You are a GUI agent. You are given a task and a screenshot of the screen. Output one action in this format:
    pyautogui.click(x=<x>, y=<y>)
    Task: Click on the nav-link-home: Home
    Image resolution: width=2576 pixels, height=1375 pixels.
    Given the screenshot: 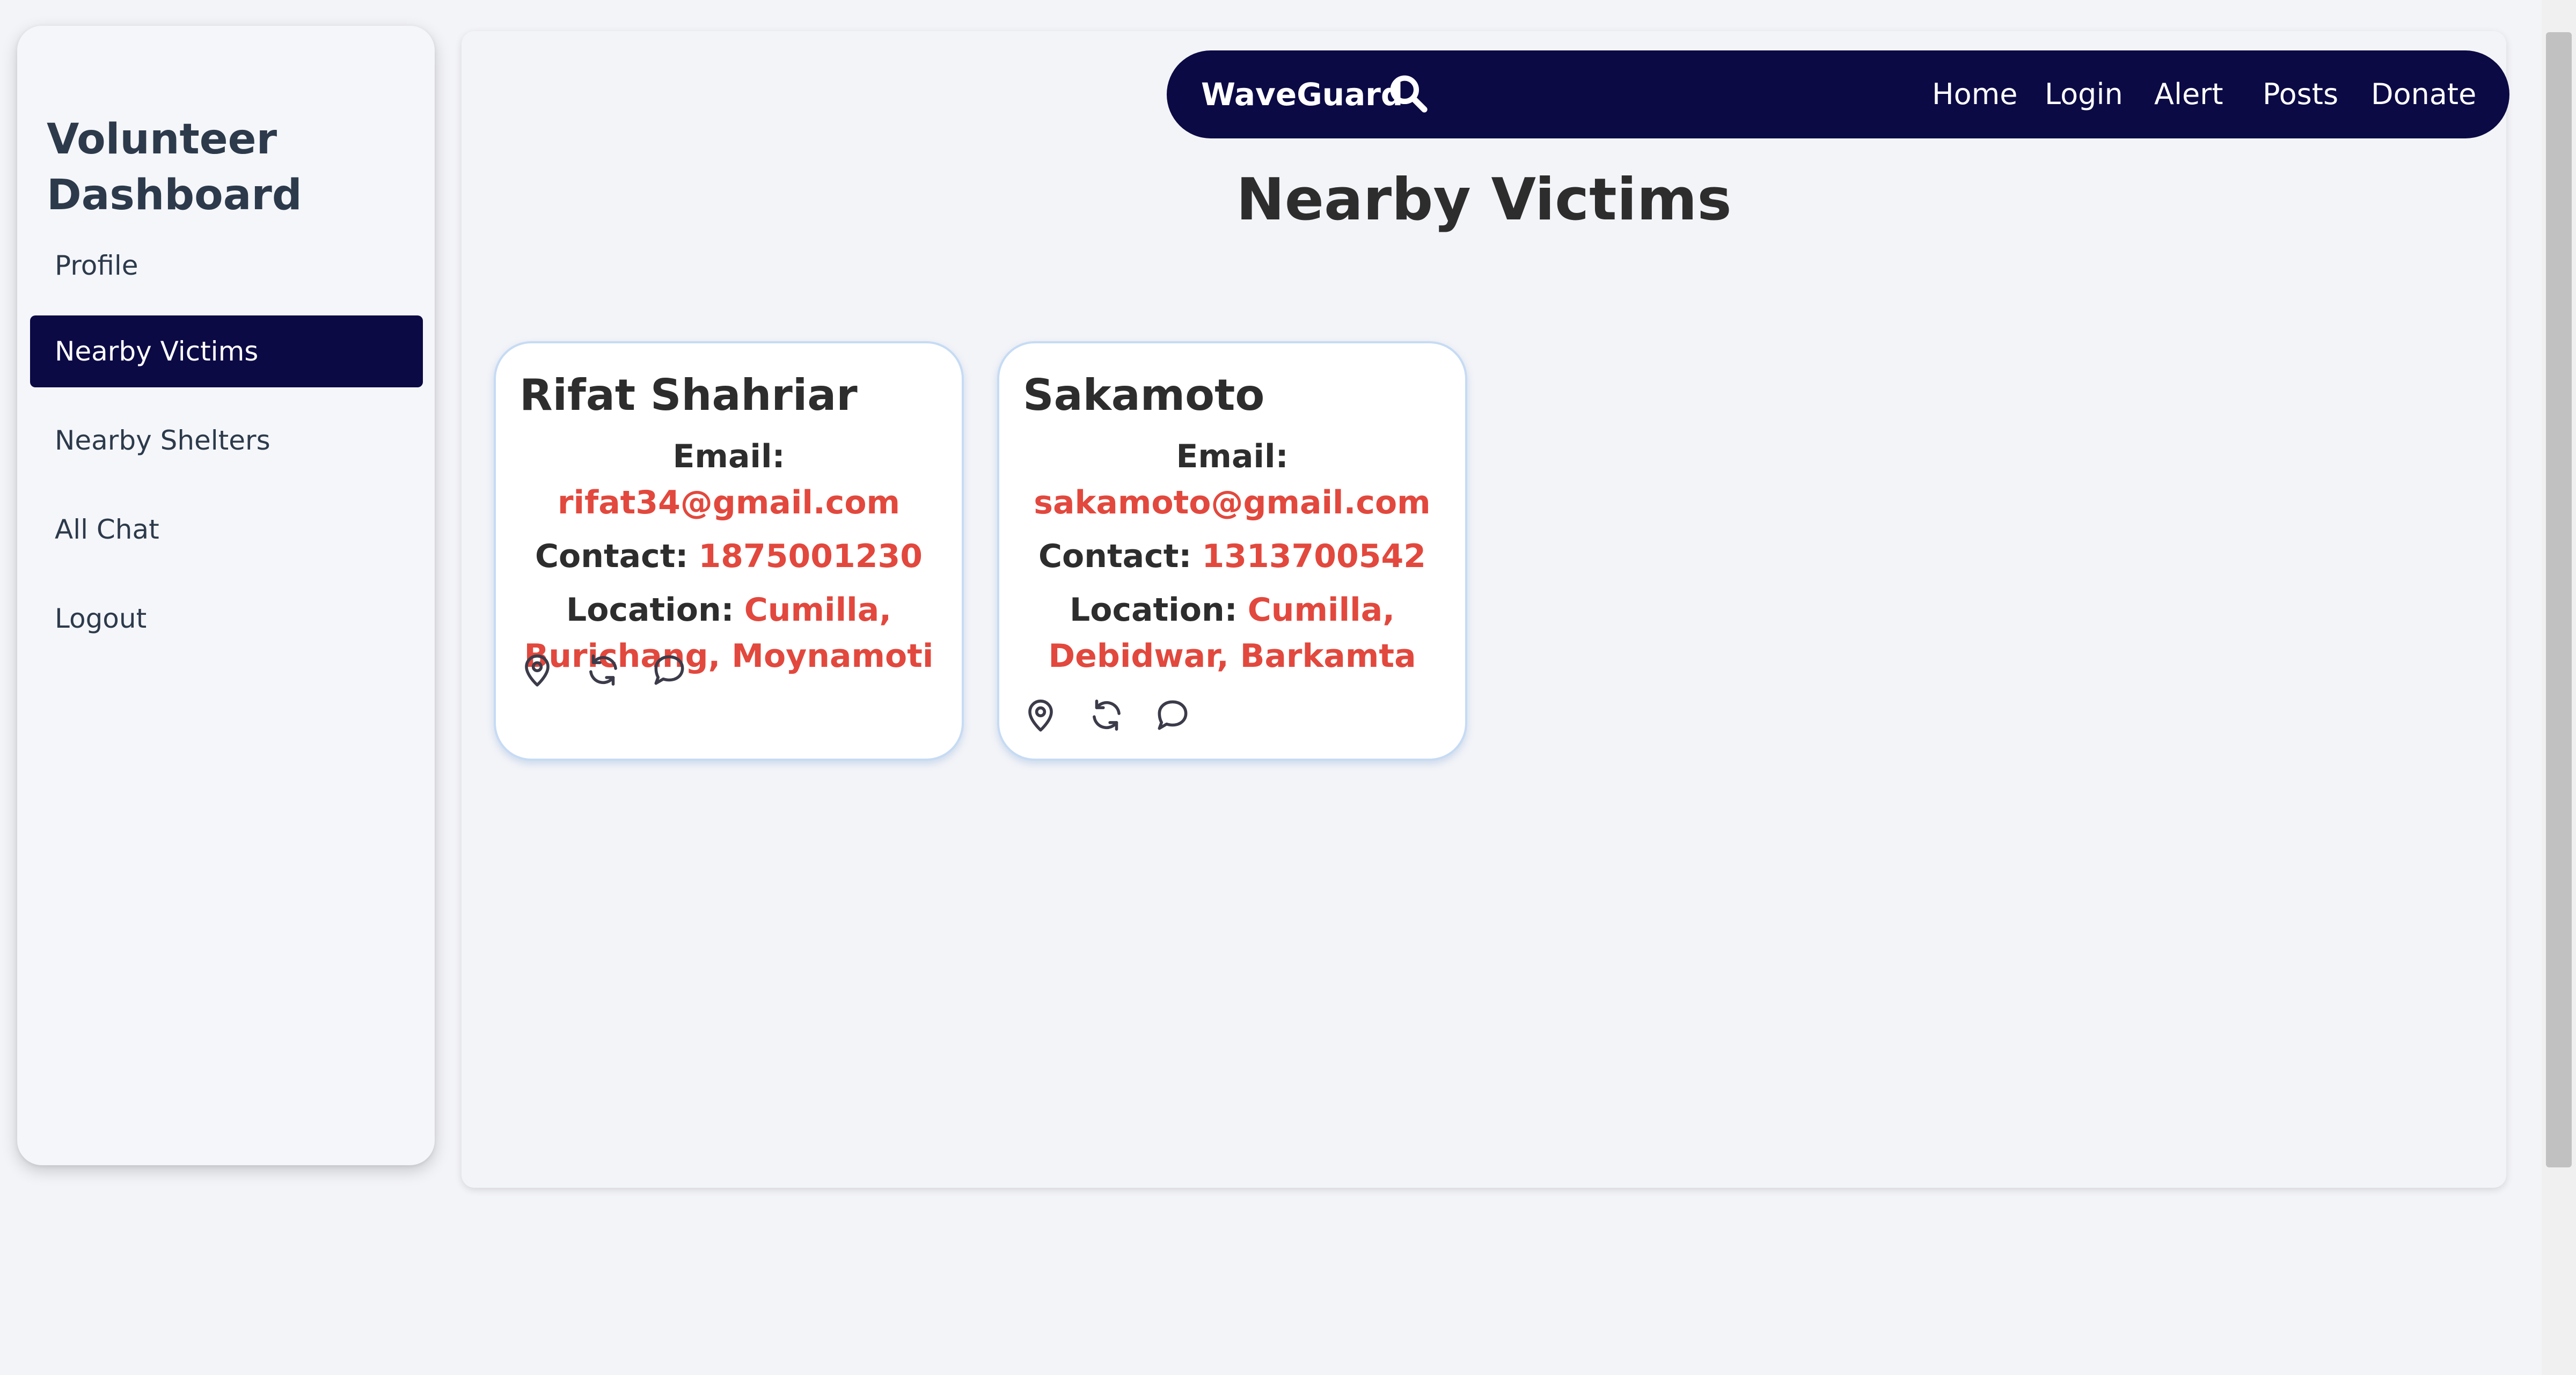 What is the action you would take?
    pyautogui.click(x=1974, y=94)
    